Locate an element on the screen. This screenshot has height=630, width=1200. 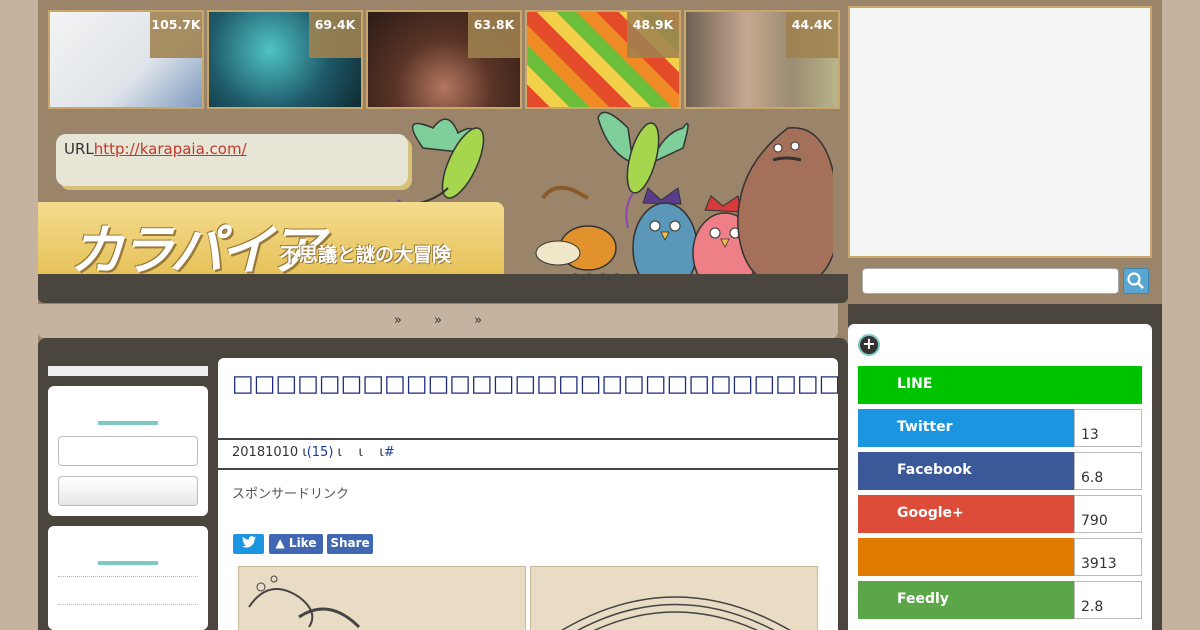
sidebar-search-widget is located at coordinates (128, 451).